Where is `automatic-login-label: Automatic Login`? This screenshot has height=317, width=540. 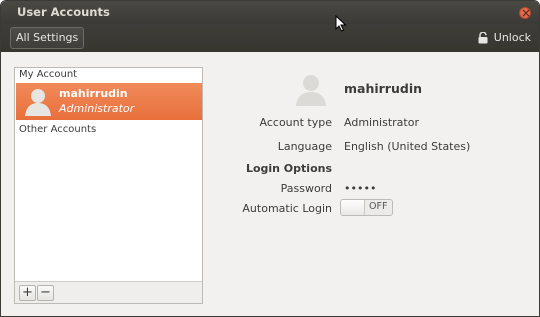
automatic-login-label: Automatic Login is located at coordinates (287, 208).